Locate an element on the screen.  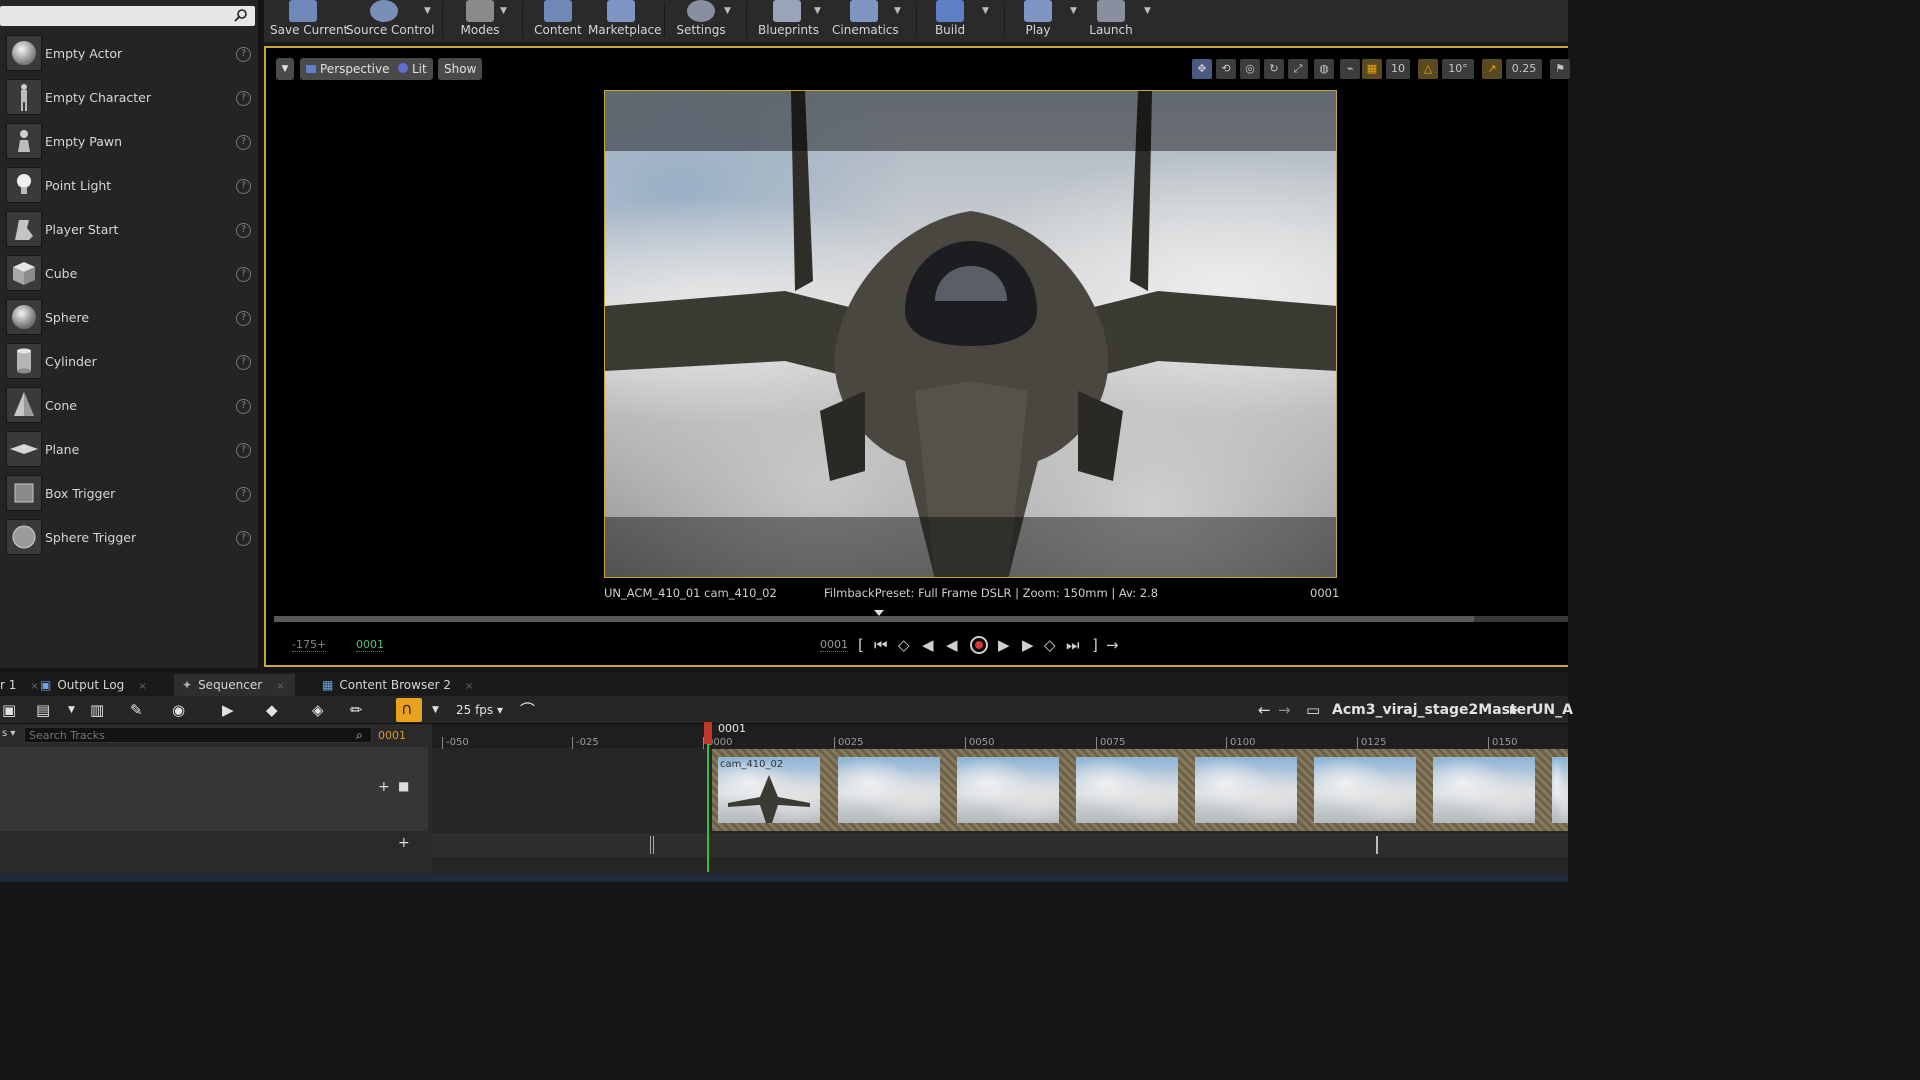
fps-selector: 25 fps ▾ is located at coordinates (479, 710).